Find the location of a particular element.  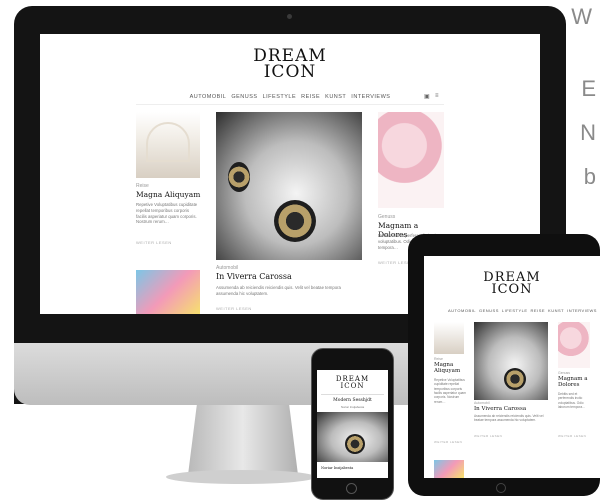

side-text-w: W is located at coordinates (581, 16).